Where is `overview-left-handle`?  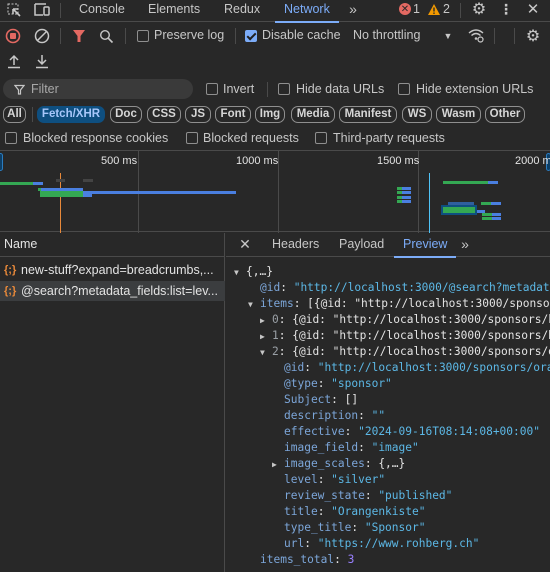 overview-left-handle is located at coordinates (1, 162).